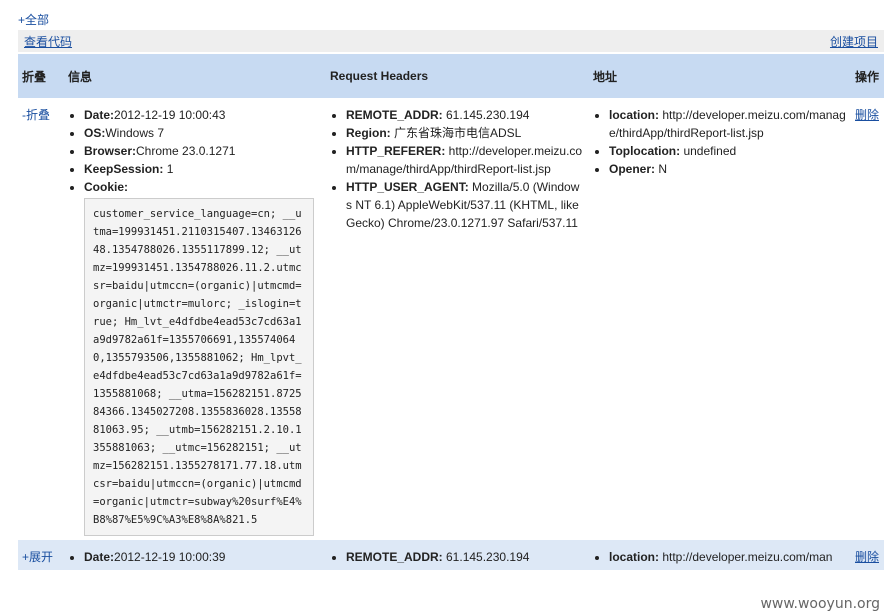 The image size is (884, 614). I want to click on address-list: location: http://developer.meizu.com/man, so click(720, 557).